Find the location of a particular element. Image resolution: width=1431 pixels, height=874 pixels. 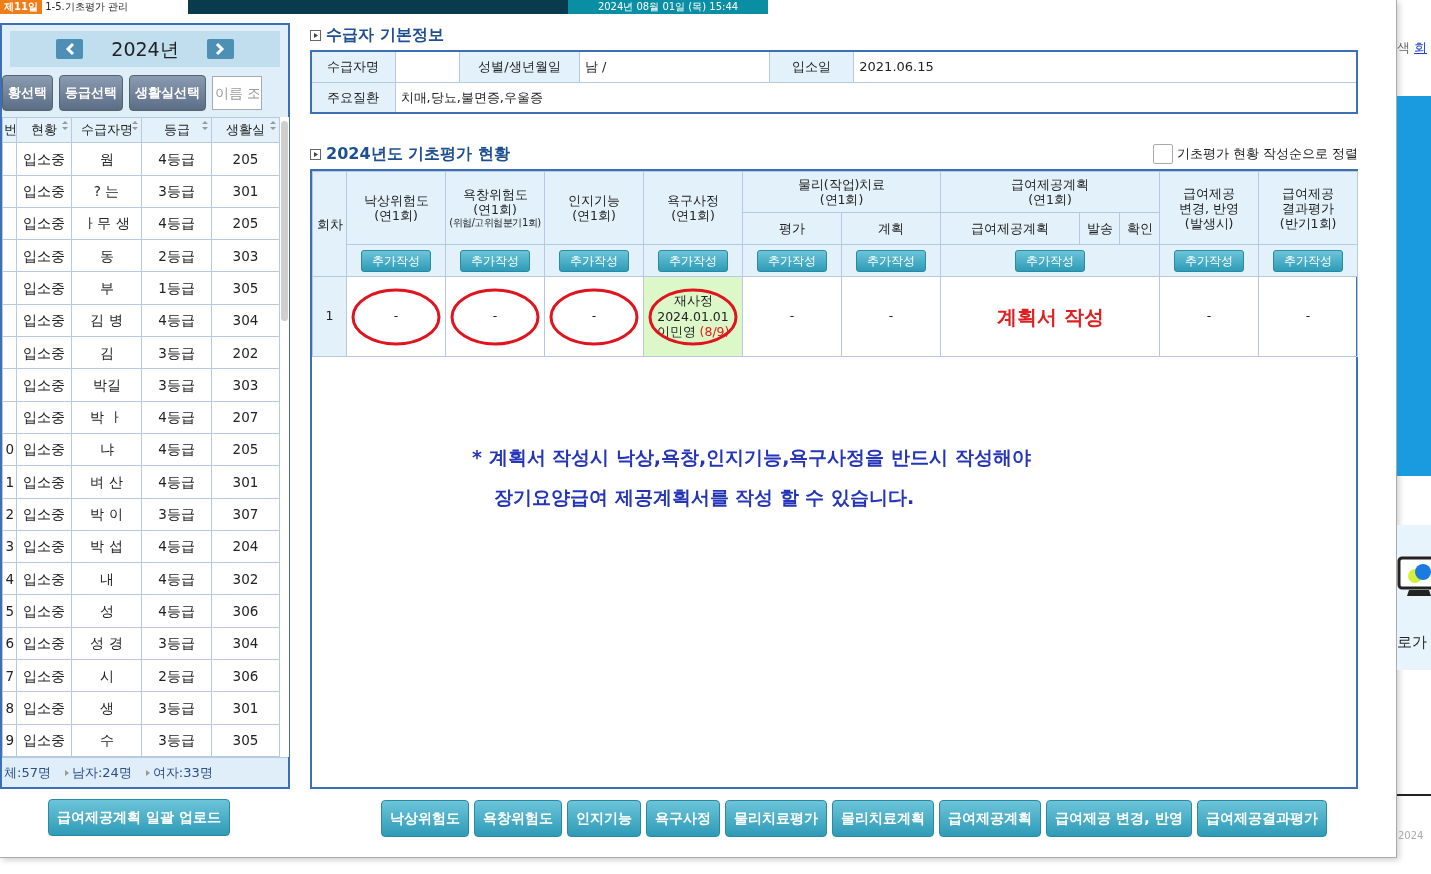

table-cell: 304 is located at coordinates (245, 643).